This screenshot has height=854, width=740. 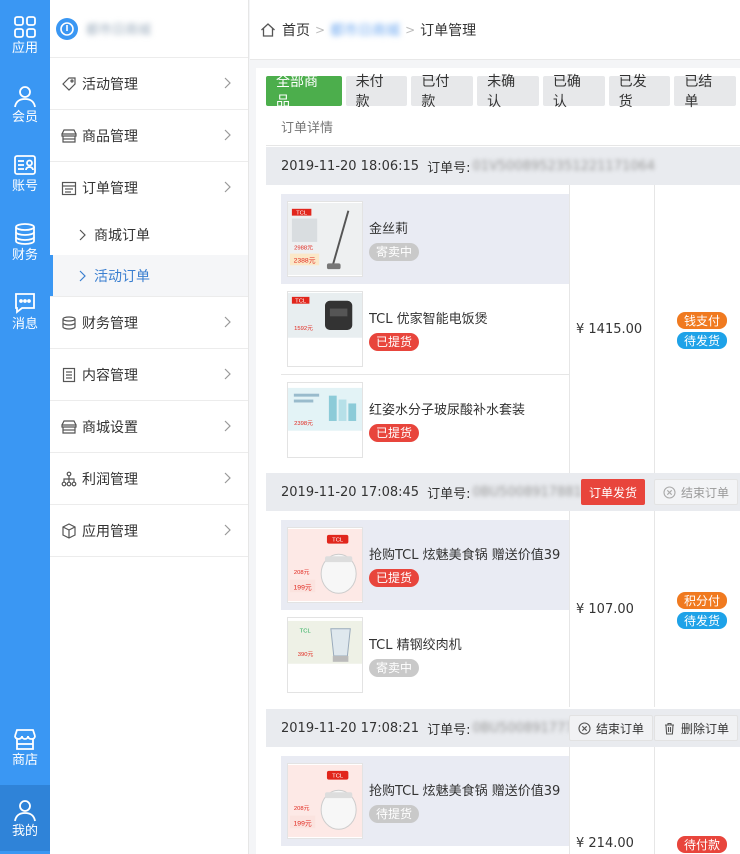 What do you see at coordinates (350, 728) in the screenshot?
I see `order-time: 2019-11-20 17:08:21` at bounding box center [350, 728].